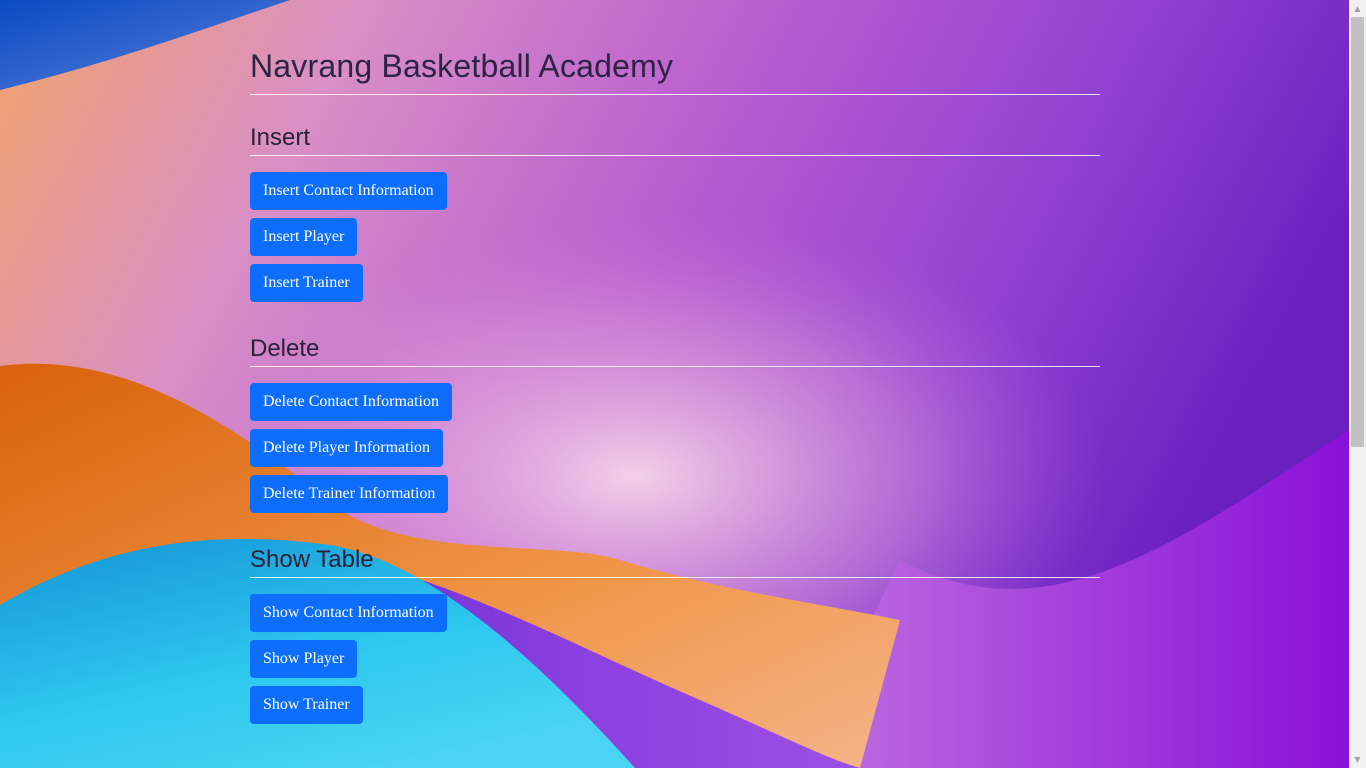 The image size is (1366, 768). I want to click on insert-player-button: Insert Player, so click(304, 237).